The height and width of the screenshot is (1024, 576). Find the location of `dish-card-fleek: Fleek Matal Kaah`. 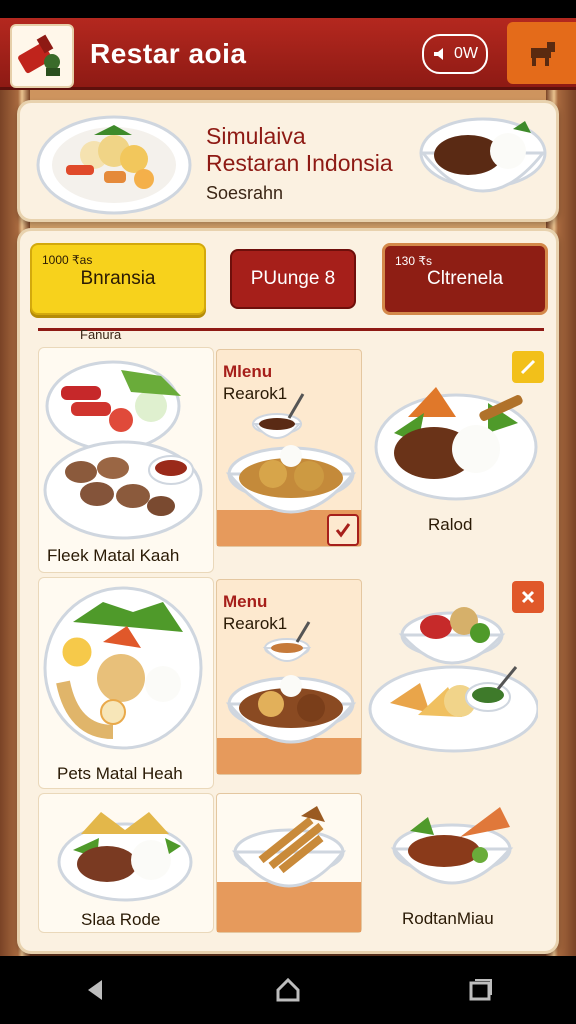

dish-card-fleek: Fleek Matal Kaah is located at coordinates (126, 460).